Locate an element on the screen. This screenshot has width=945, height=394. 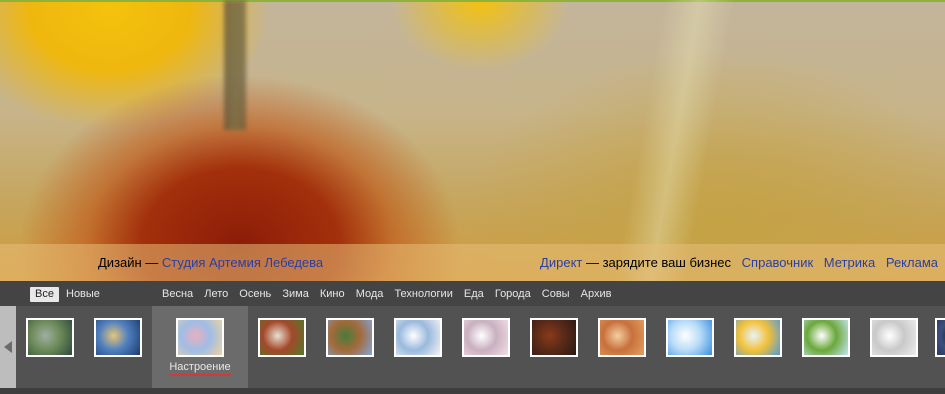
theme-thumb-hulk is located at coordinates (50, 337).